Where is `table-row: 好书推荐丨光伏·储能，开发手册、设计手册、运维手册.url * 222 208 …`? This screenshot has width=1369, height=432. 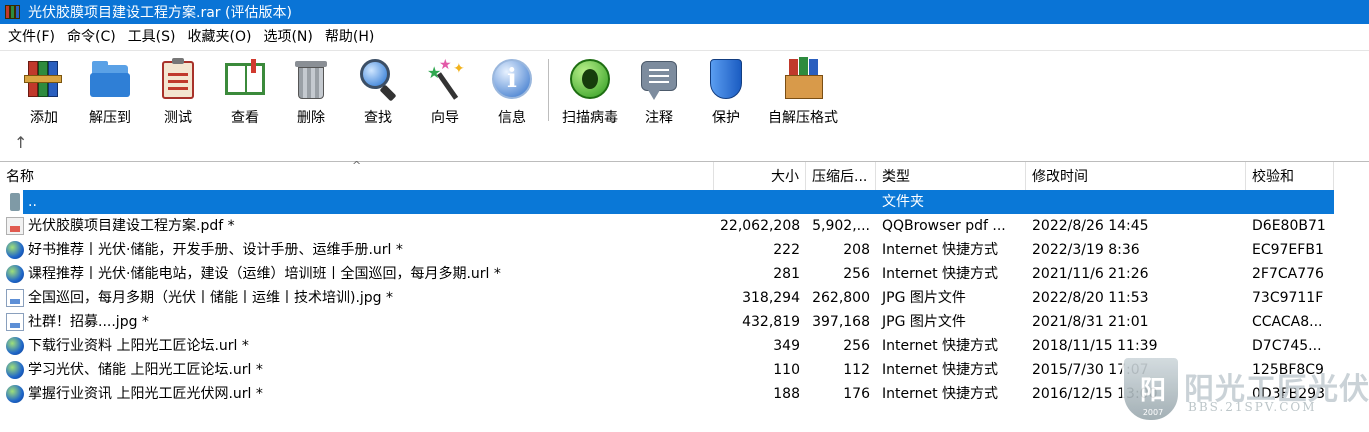
table-row: 好书推荐丨光伏·储能，开发手册、设计手册、运维手册.url * 222 208 … is located at coordinates (684, 250).